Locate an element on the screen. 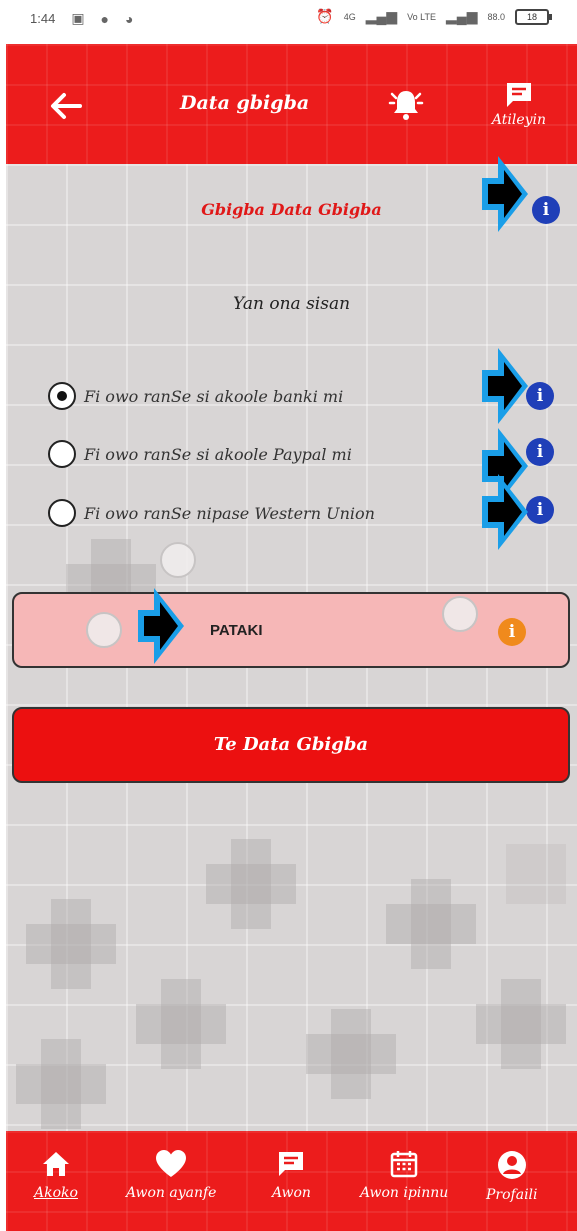  nav-label: Profaili is located at coordinates (512, 1195).